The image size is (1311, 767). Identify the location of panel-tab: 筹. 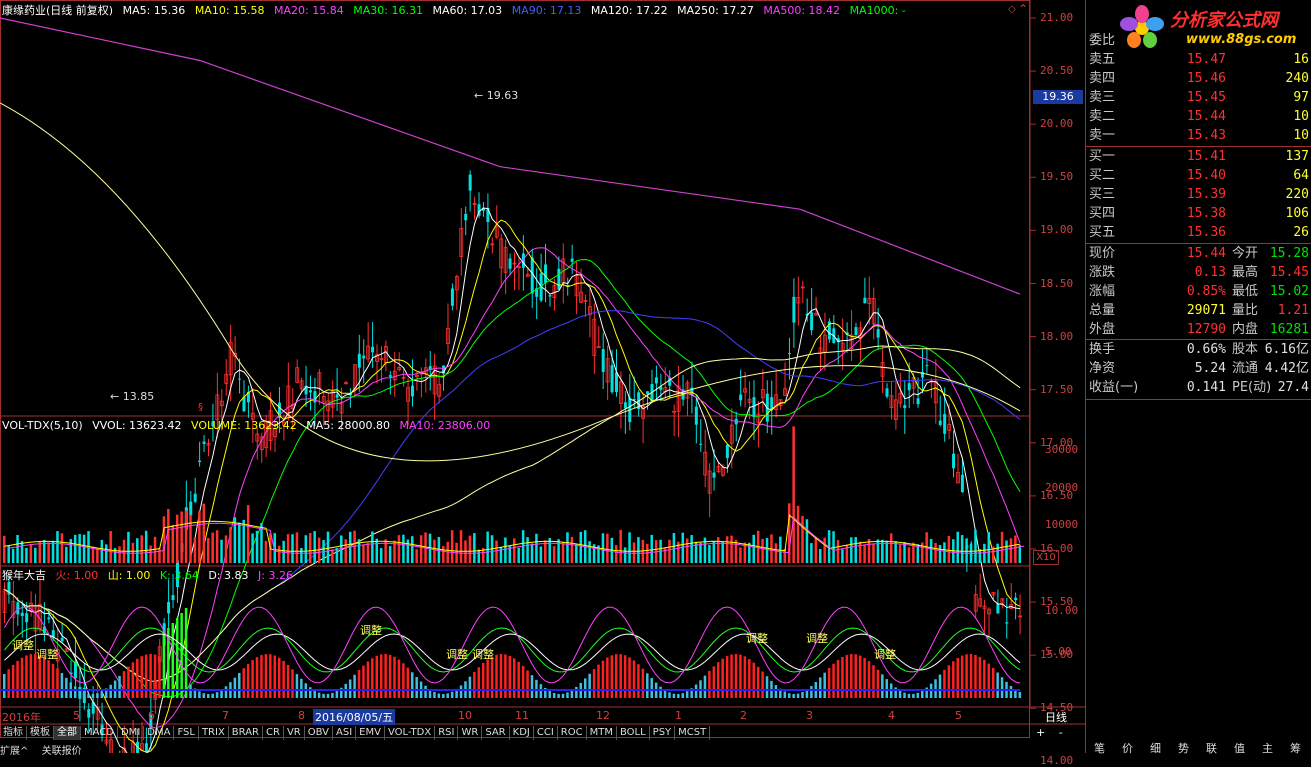
(1295, 748).